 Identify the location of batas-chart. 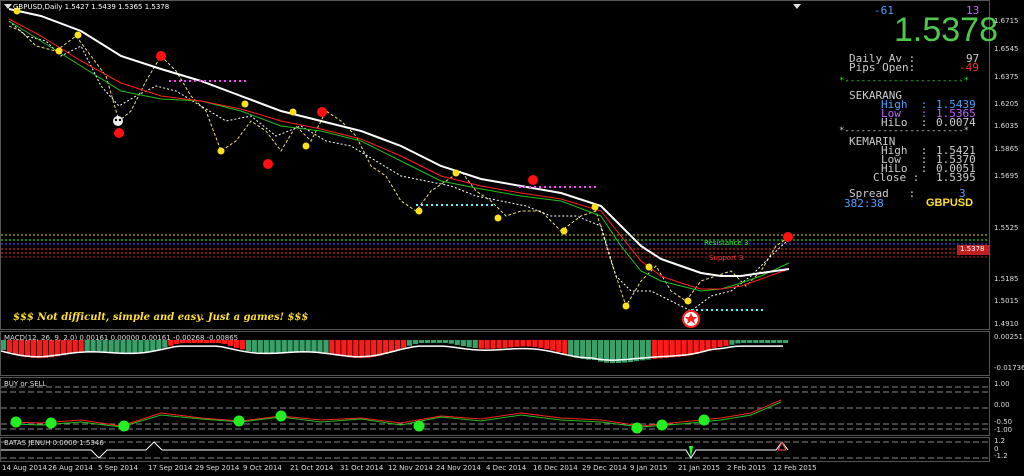
(495, 449).